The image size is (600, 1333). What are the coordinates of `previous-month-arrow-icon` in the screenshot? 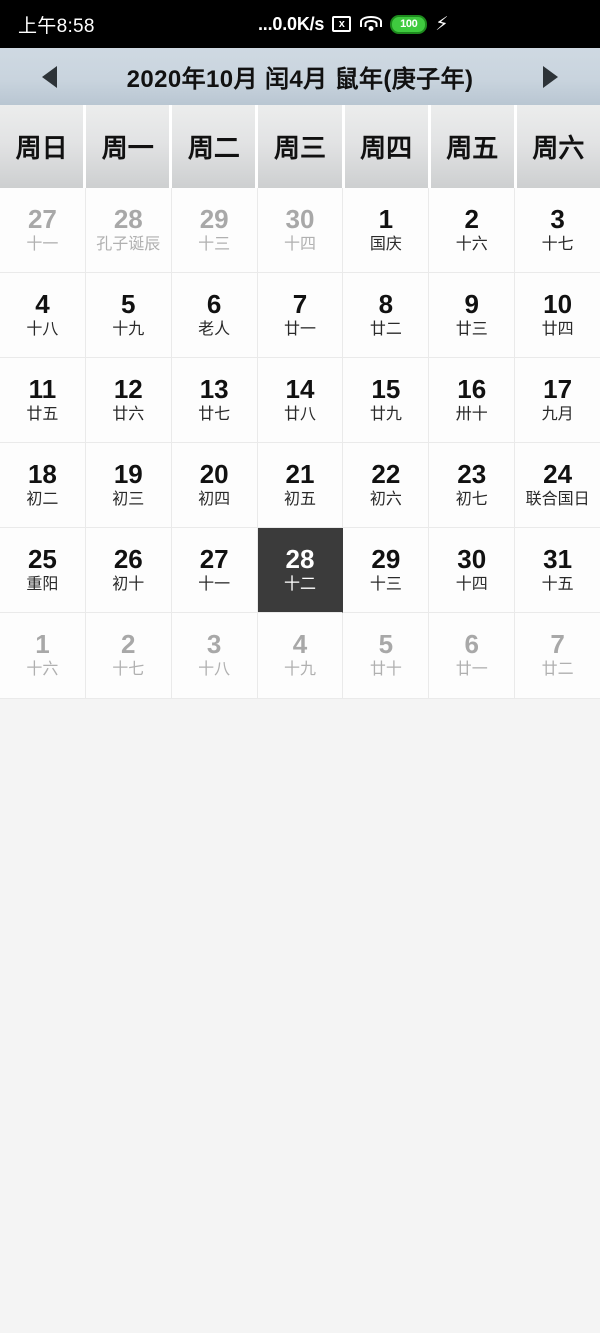 It's located at (49, 76).